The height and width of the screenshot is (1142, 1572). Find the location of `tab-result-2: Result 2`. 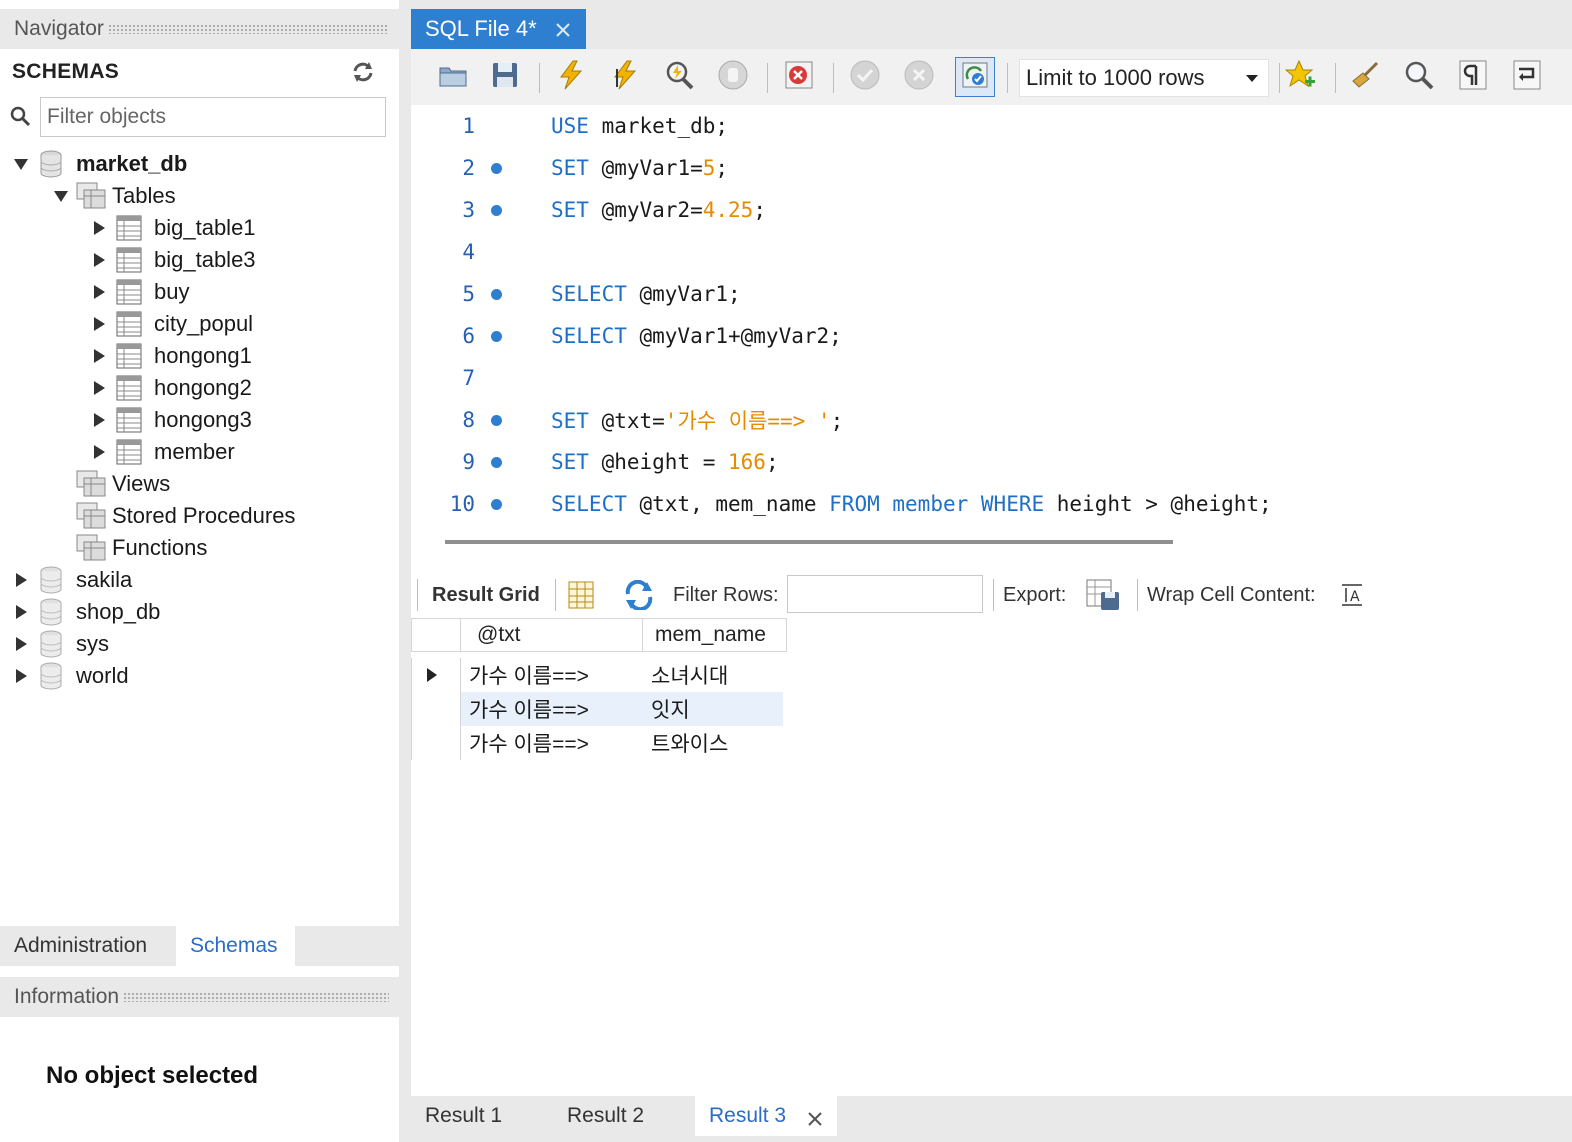

tab-result-2: Result 2 is located at coordinates (624, 1116).